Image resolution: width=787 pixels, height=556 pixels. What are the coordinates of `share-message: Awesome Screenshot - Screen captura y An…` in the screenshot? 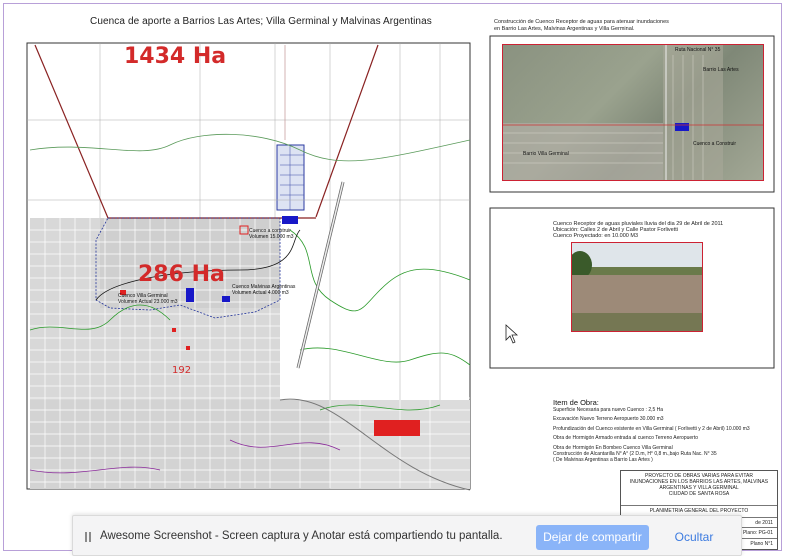 It's located at (301, 536).